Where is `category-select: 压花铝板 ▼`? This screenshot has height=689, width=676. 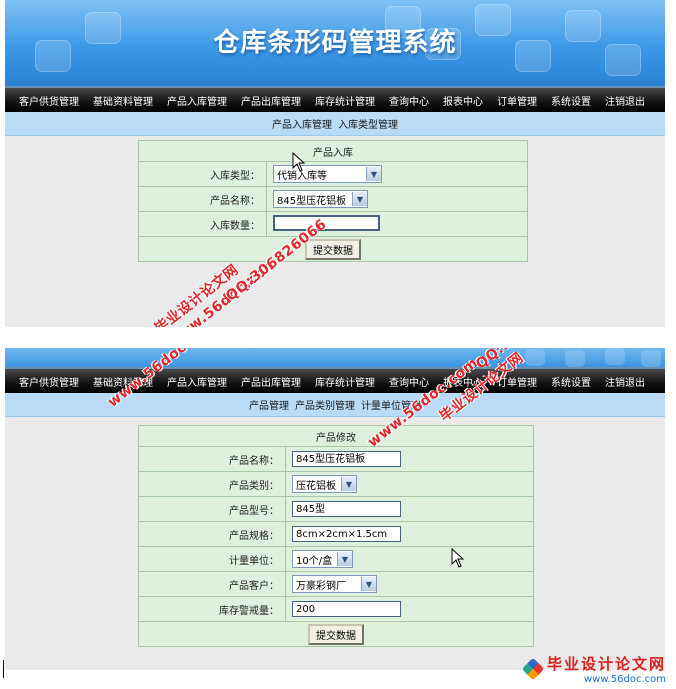
category-select: 压花铝板 ▼ is located at coordinates (324, 484).